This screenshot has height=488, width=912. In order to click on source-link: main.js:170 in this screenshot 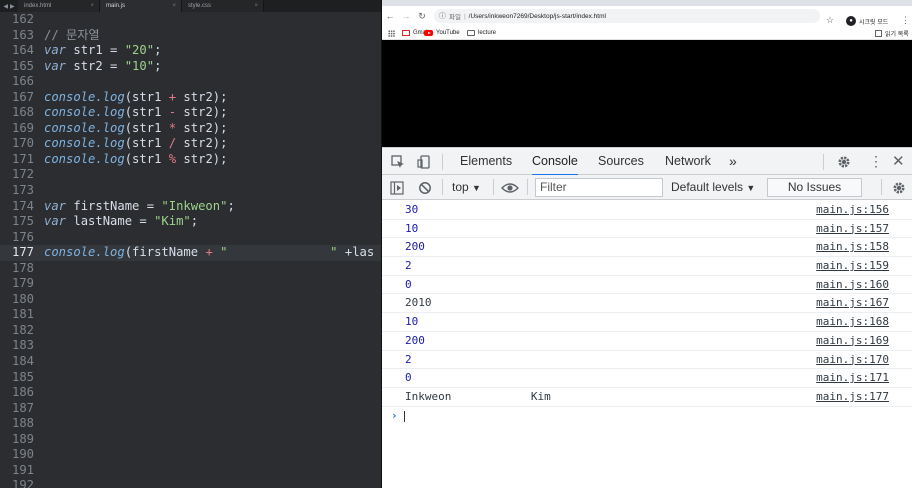, I will do `click(852, 360)`.